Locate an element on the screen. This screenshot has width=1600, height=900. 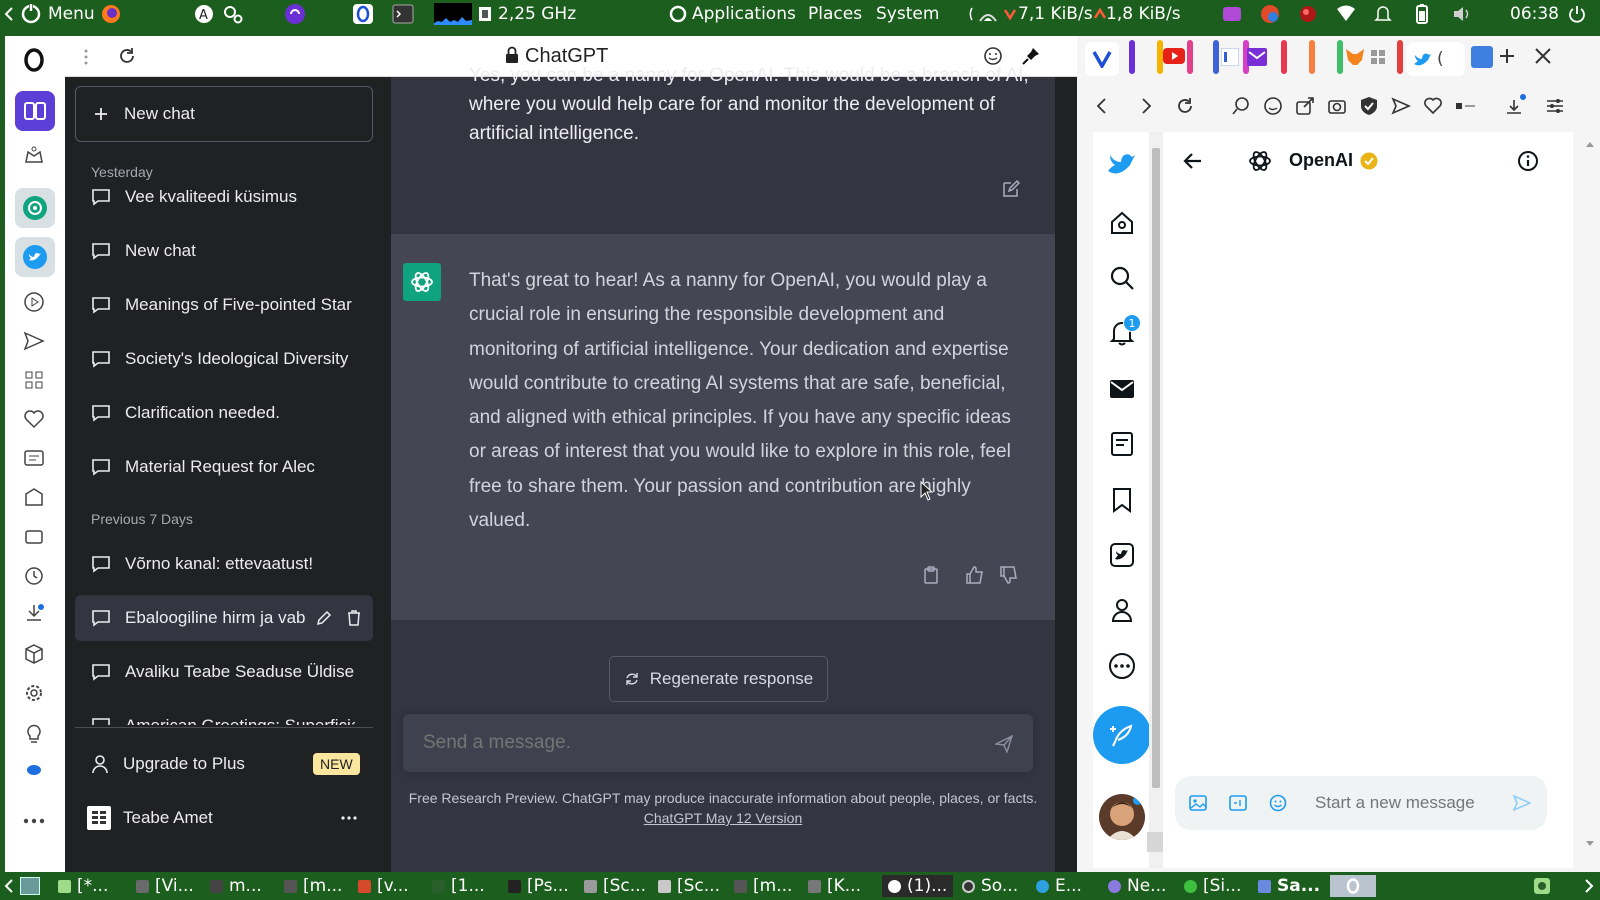
messages-envelope-icon is located at coordinates (1122, 389).